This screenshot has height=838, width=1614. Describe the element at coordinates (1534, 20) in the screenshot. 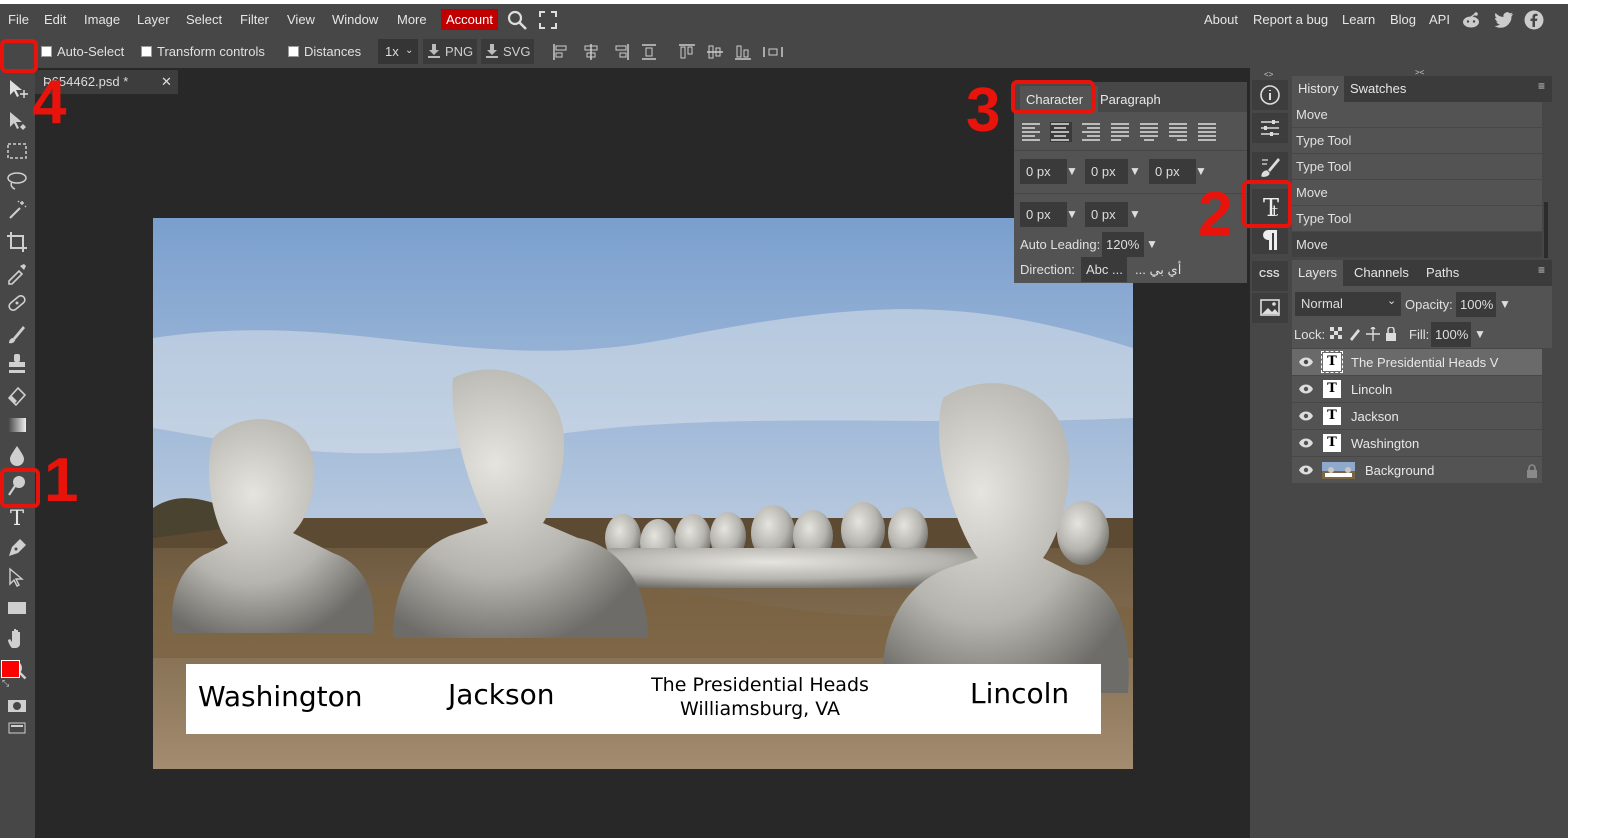

I see `facebook-icon` at that location.